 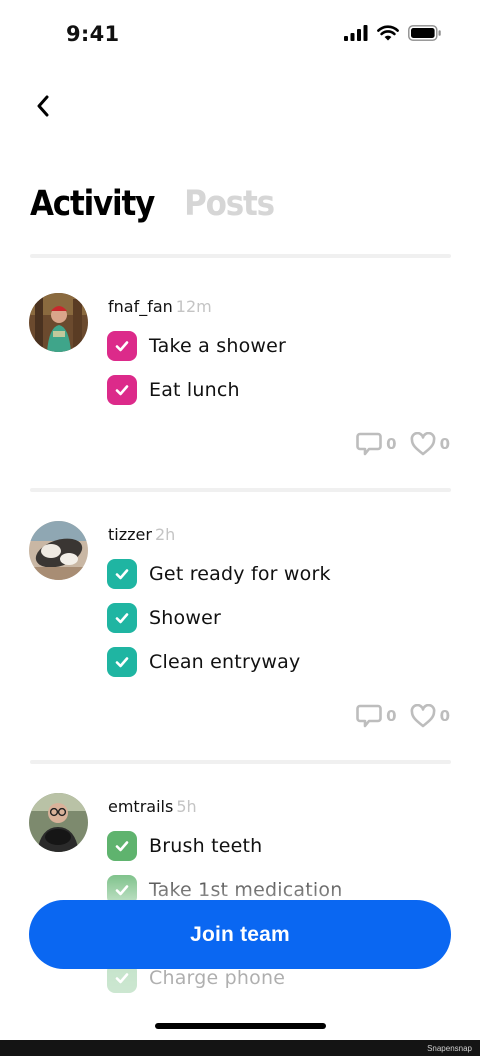 What do you see at coordinates (424, 33) in the screenshot?
I see `battery-icon` at bounding box center [424, 33].